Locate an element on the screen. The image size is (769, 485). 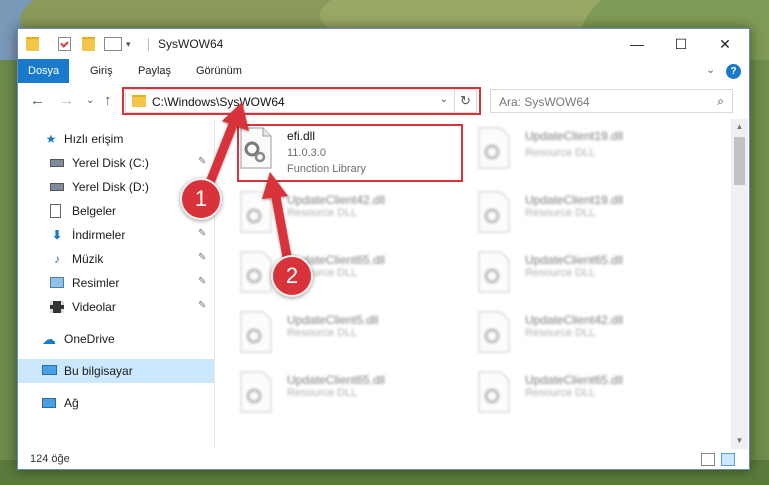
sidebar-item-label: Müzik is located at coordinates (88, 259).